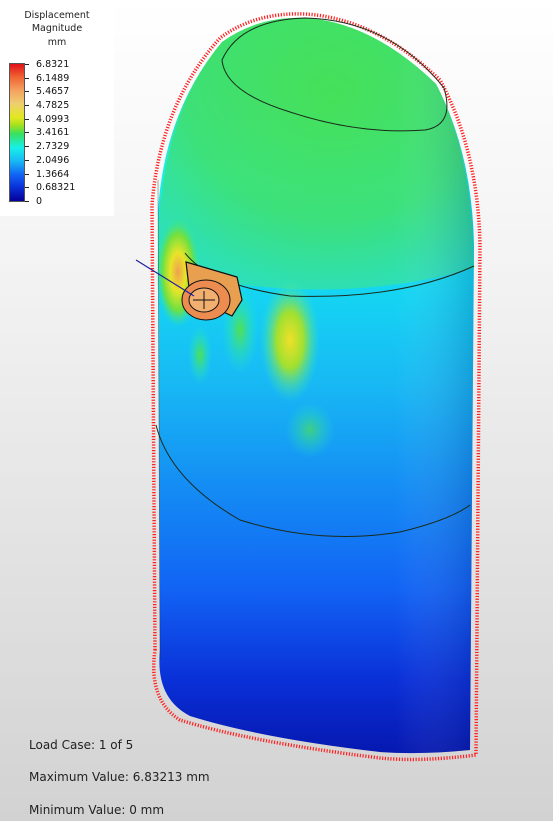 The height and width of the screenshot is (821, 553). Describe the element at coordinates (97, 810) in the screenshot. I see `minimum-value-text: Minimum Value: 0 mm` at that location.